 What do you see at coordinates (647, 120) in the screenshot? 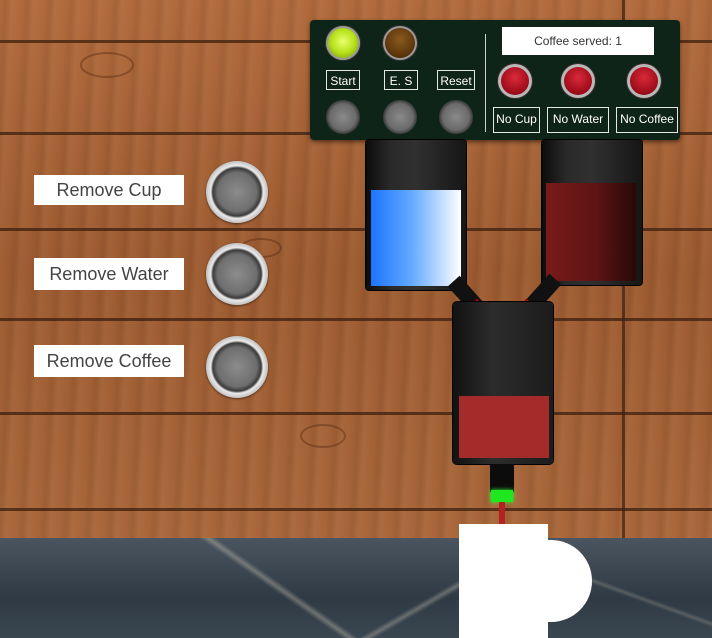
I see `no-coffee-label: No Coffee` at bounding box center [647, 120].